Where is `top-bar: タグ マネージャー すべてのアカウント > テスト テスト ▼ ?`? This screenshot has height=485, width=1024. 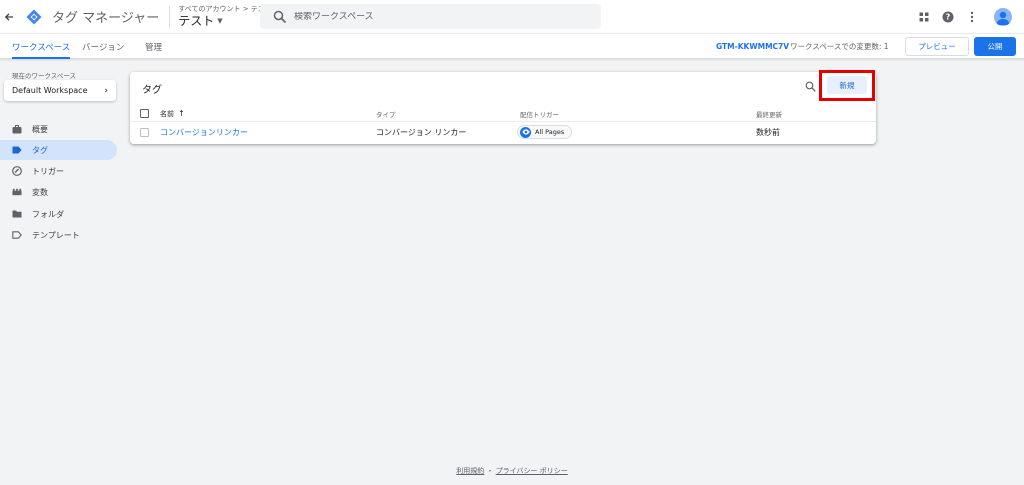
top-bar: タグ マネージャー すべてのアカウント > テスト テスト ▼ ? is located at coordinates (512, 16).